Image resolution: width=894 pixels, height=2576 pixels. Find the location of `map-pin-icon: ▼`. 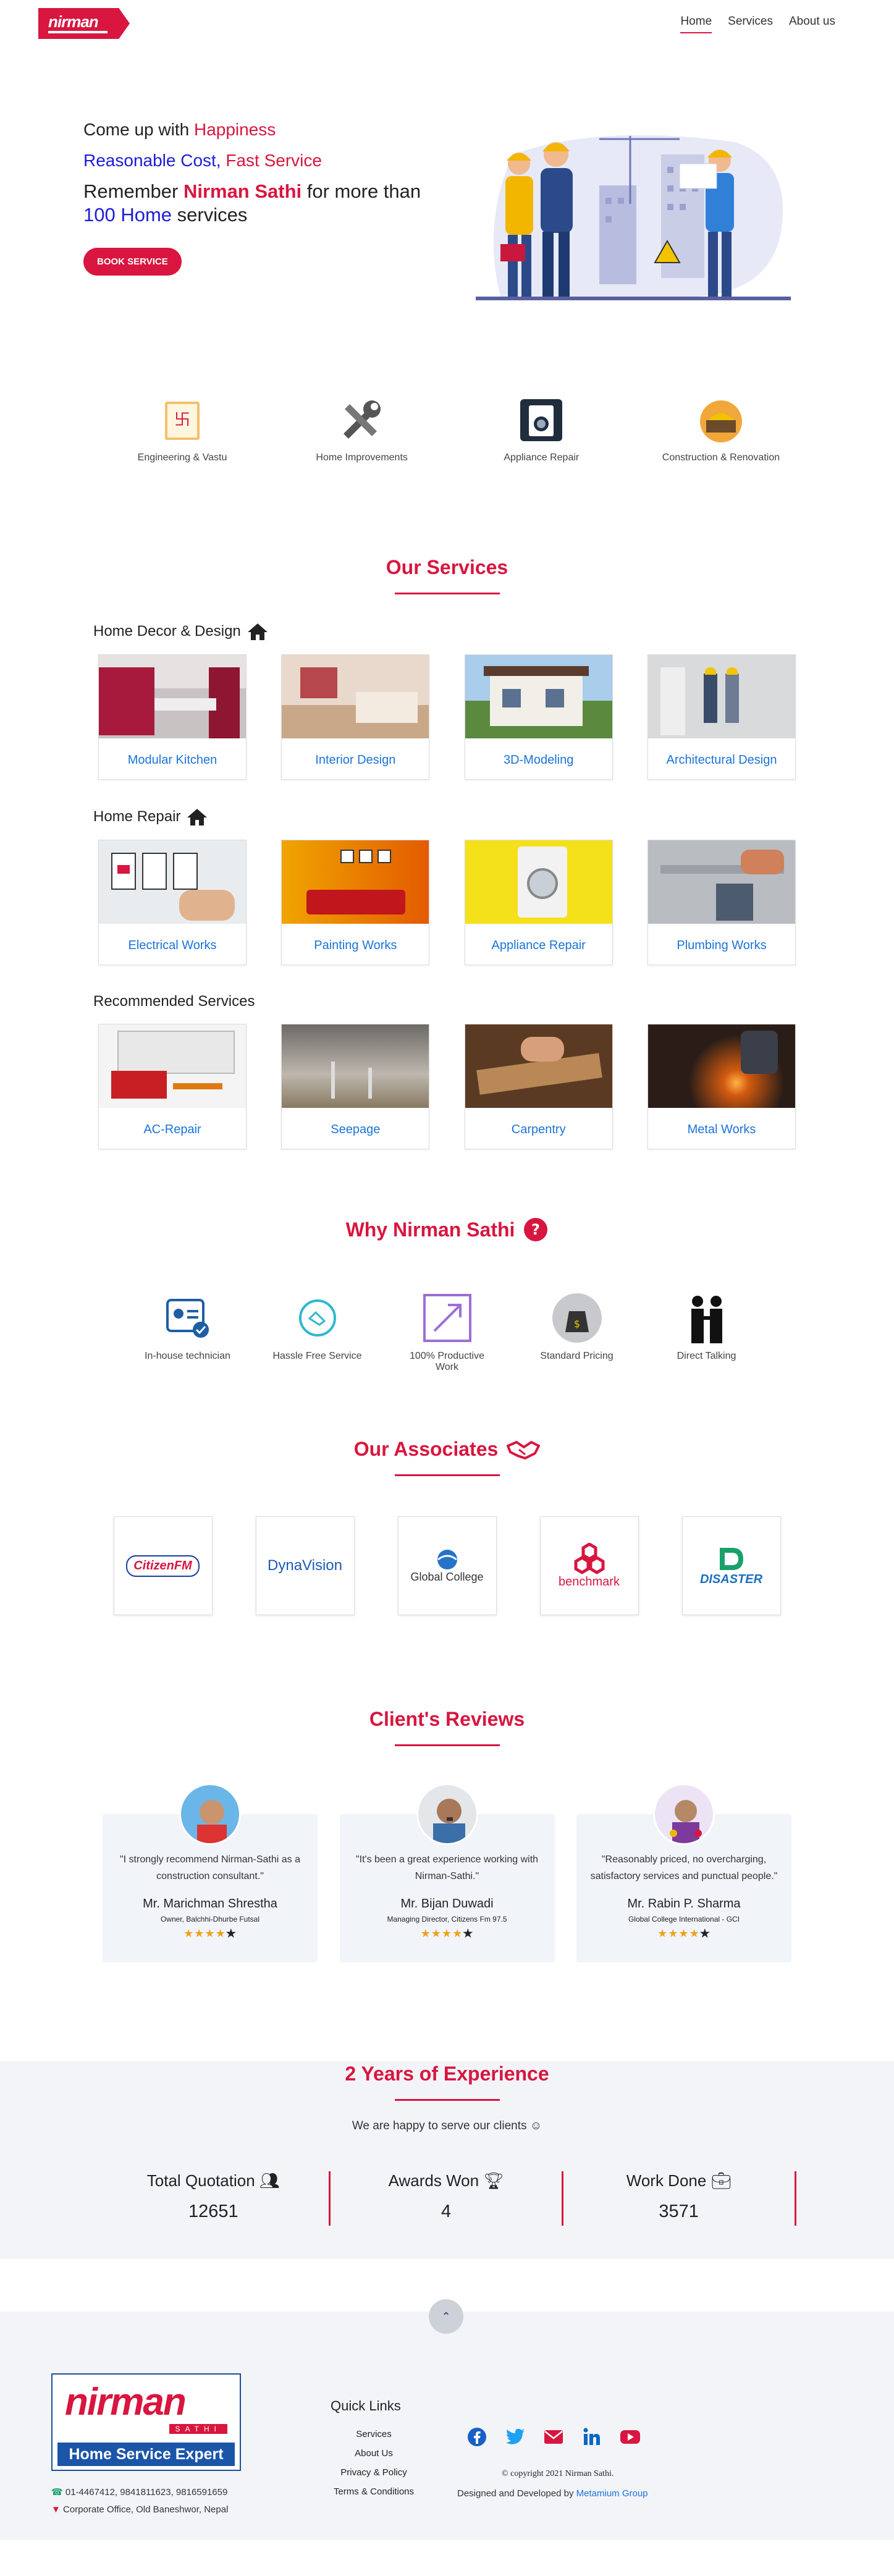

map-pin-icon: ▼ is located at coordinates (56, 2509).